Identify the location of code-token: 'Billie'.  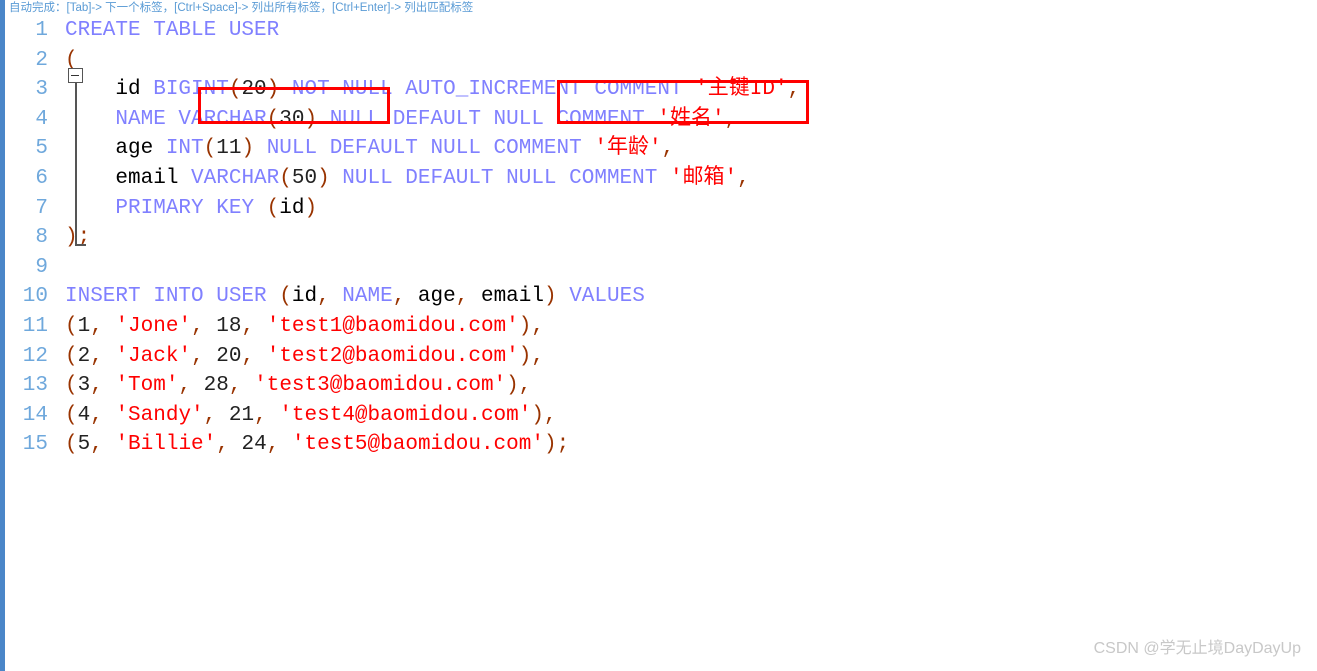
(166, 445).